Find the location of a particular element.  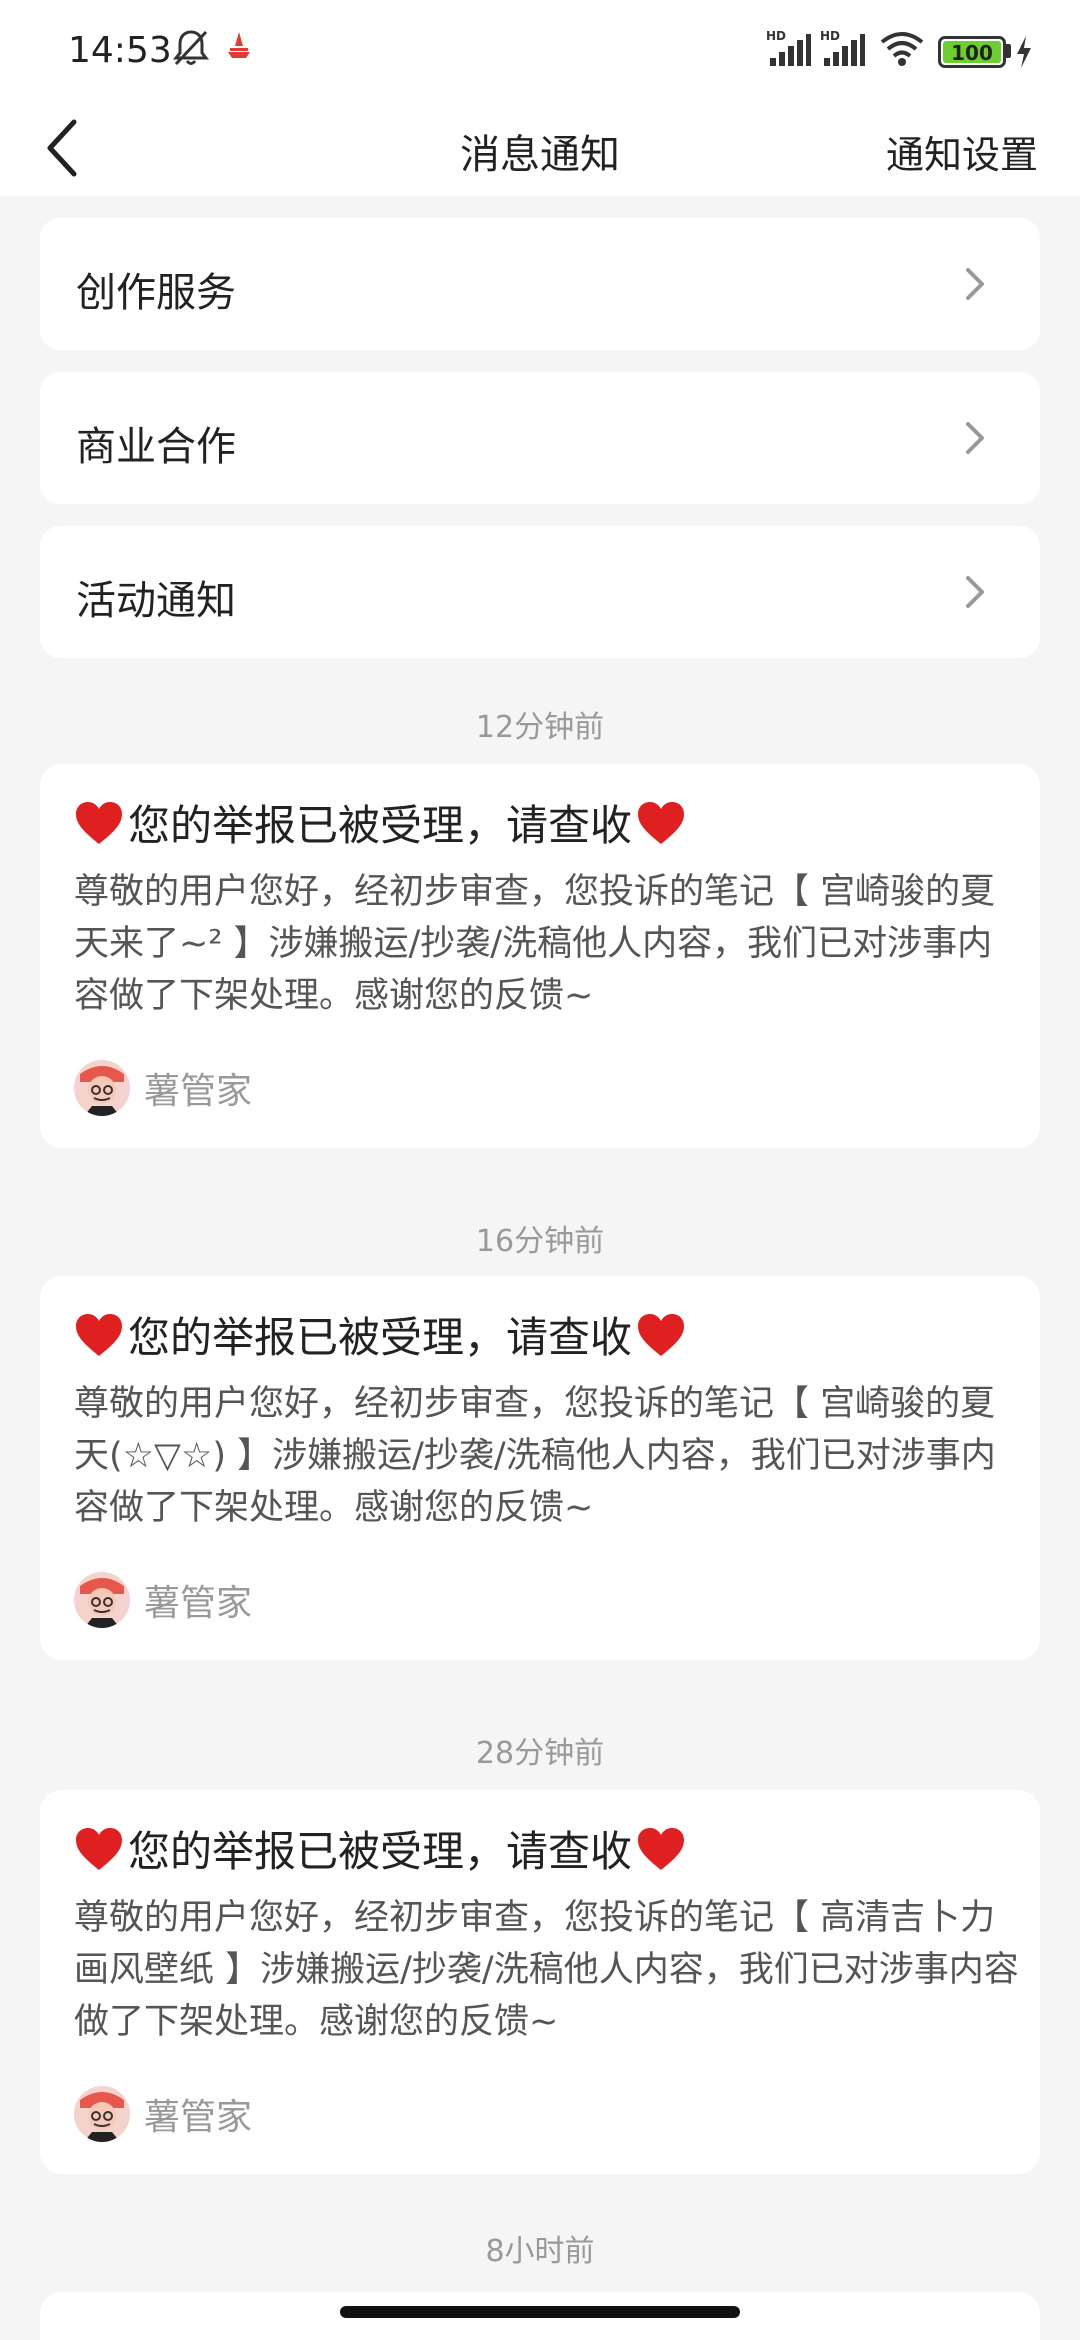

battery-icon: 100 is located at coordinates (972, 52).